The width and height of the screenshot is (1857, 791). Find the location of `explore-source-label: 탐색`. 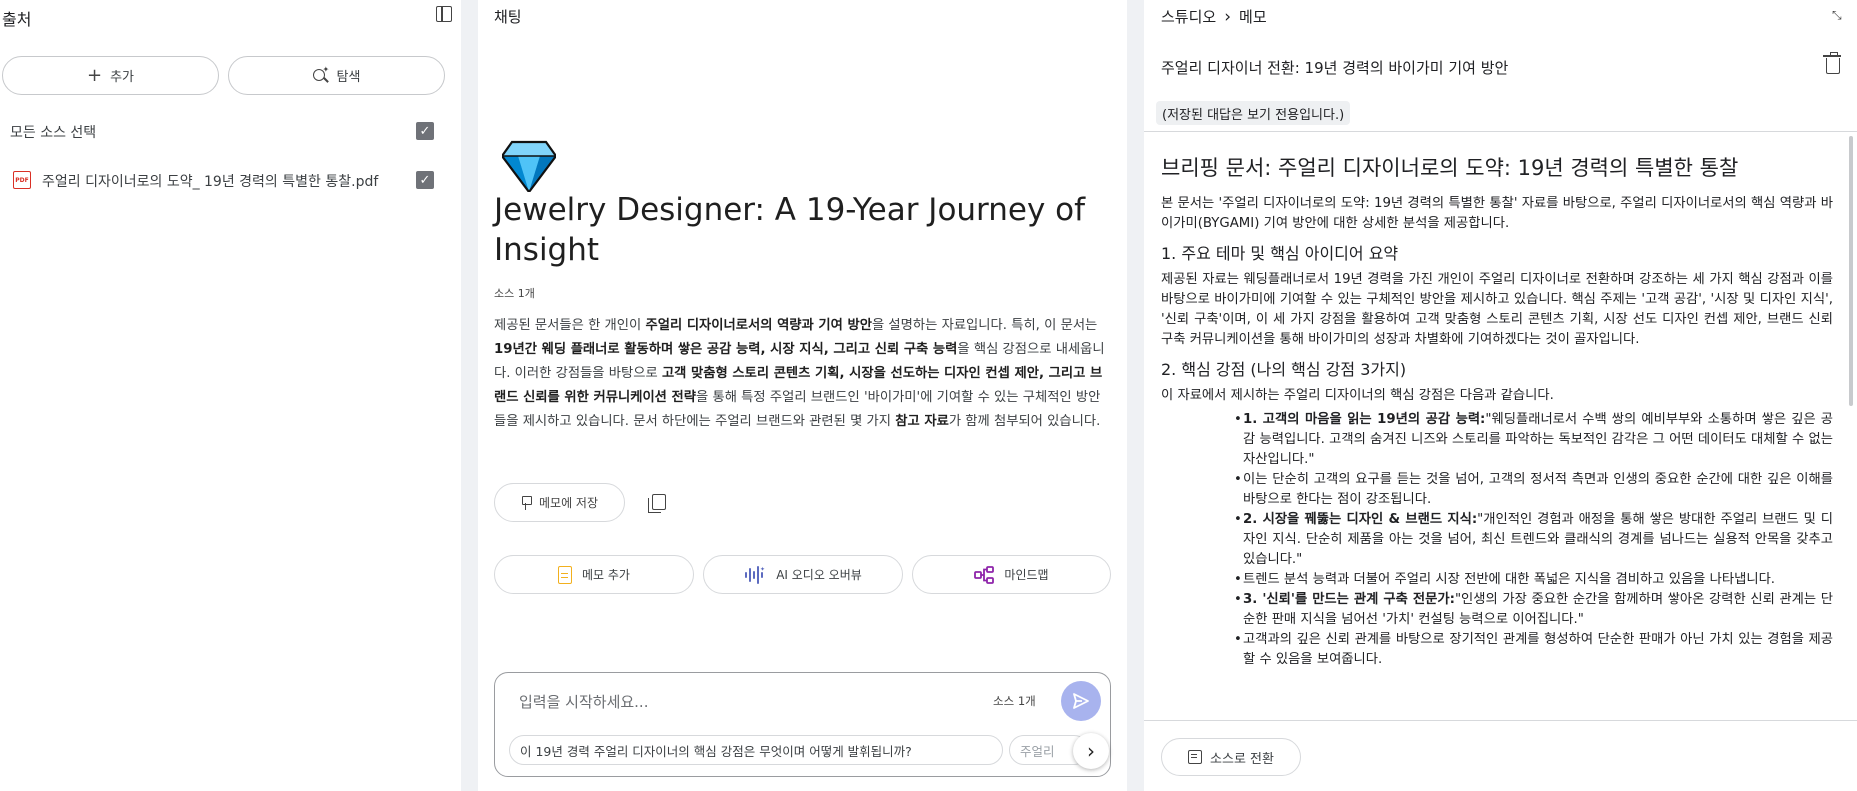

explore-source-label: 탐색 is located at coordinates (348, 77).